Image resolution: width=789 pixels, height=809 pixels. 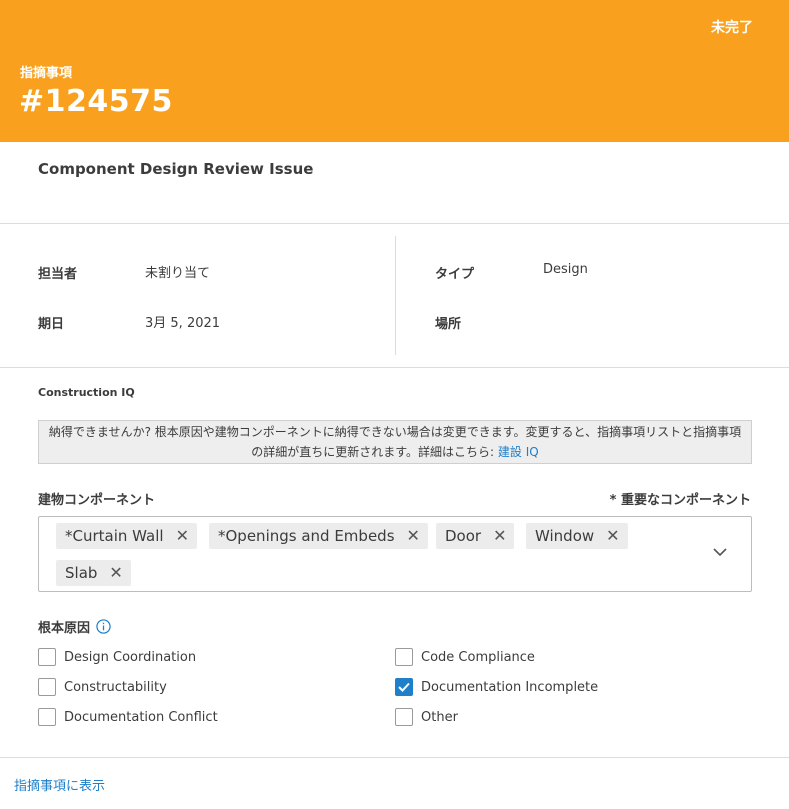 What do you see at coordinates (141, 717) in the screenshot?
I see `checkbox-label: Documentation Conflict` at bounding box center [141, 717].